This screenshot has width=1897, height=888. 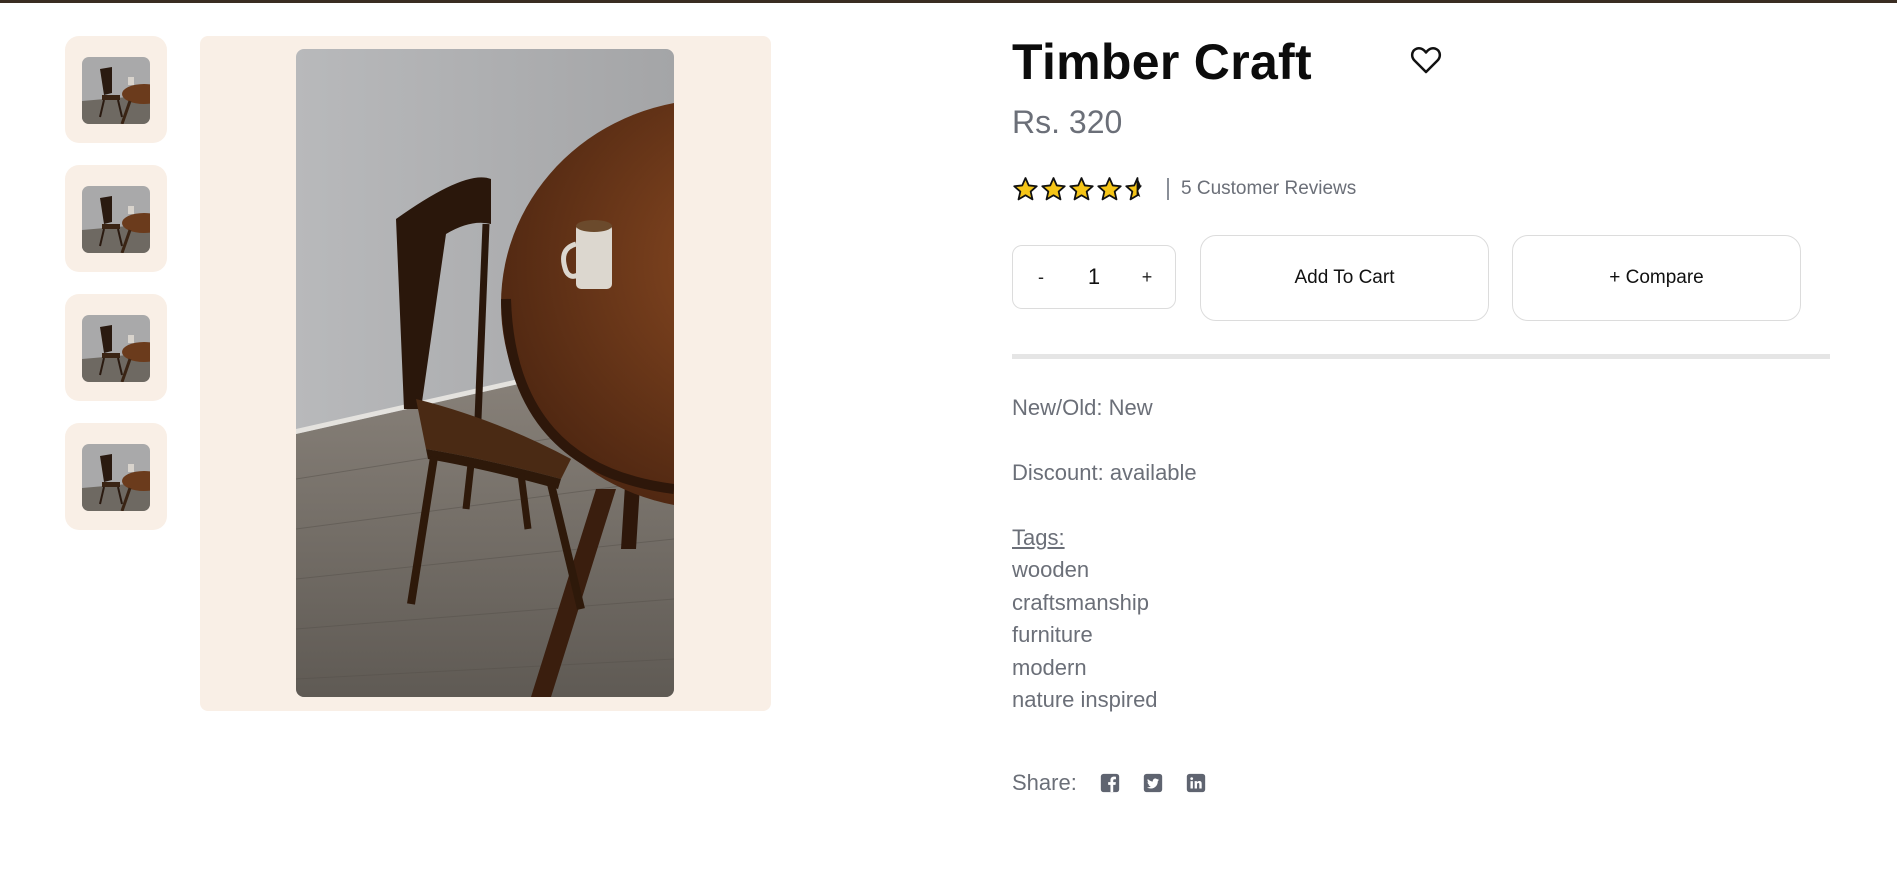 I want to click on quantity-increase-button: +, so click(x=1147, y=277).